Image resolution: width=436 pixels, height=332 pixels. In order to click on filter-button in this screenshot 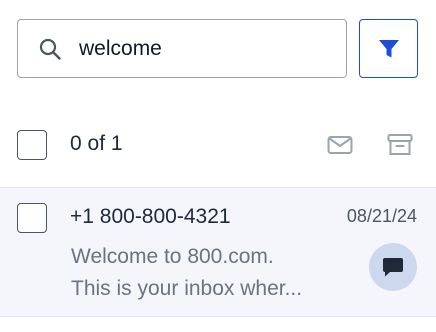, I will do `click(388, 48)`.